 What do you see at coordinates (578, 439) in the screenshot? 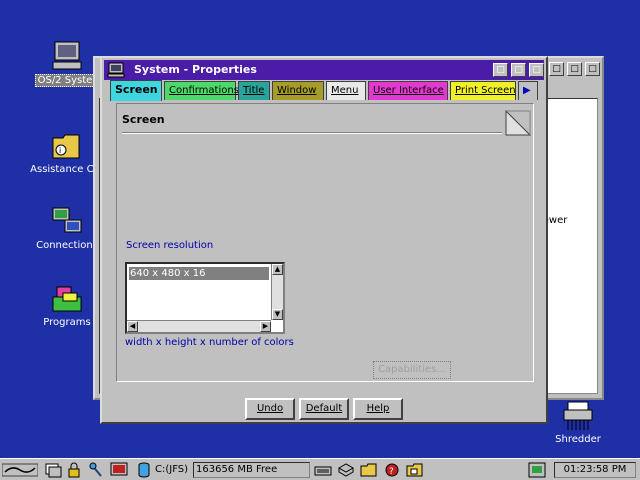
I see `desktop-icon-label: Shredder` at bounding box center [578, 439].